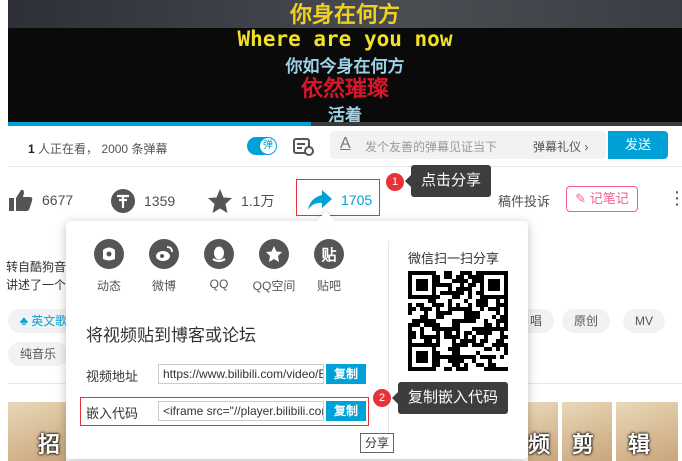 The width and height of the screenshot is (682, 461). Describe the element at coordinates (357, 200) in the screenshot. I see `share-count: 1705` at that location.